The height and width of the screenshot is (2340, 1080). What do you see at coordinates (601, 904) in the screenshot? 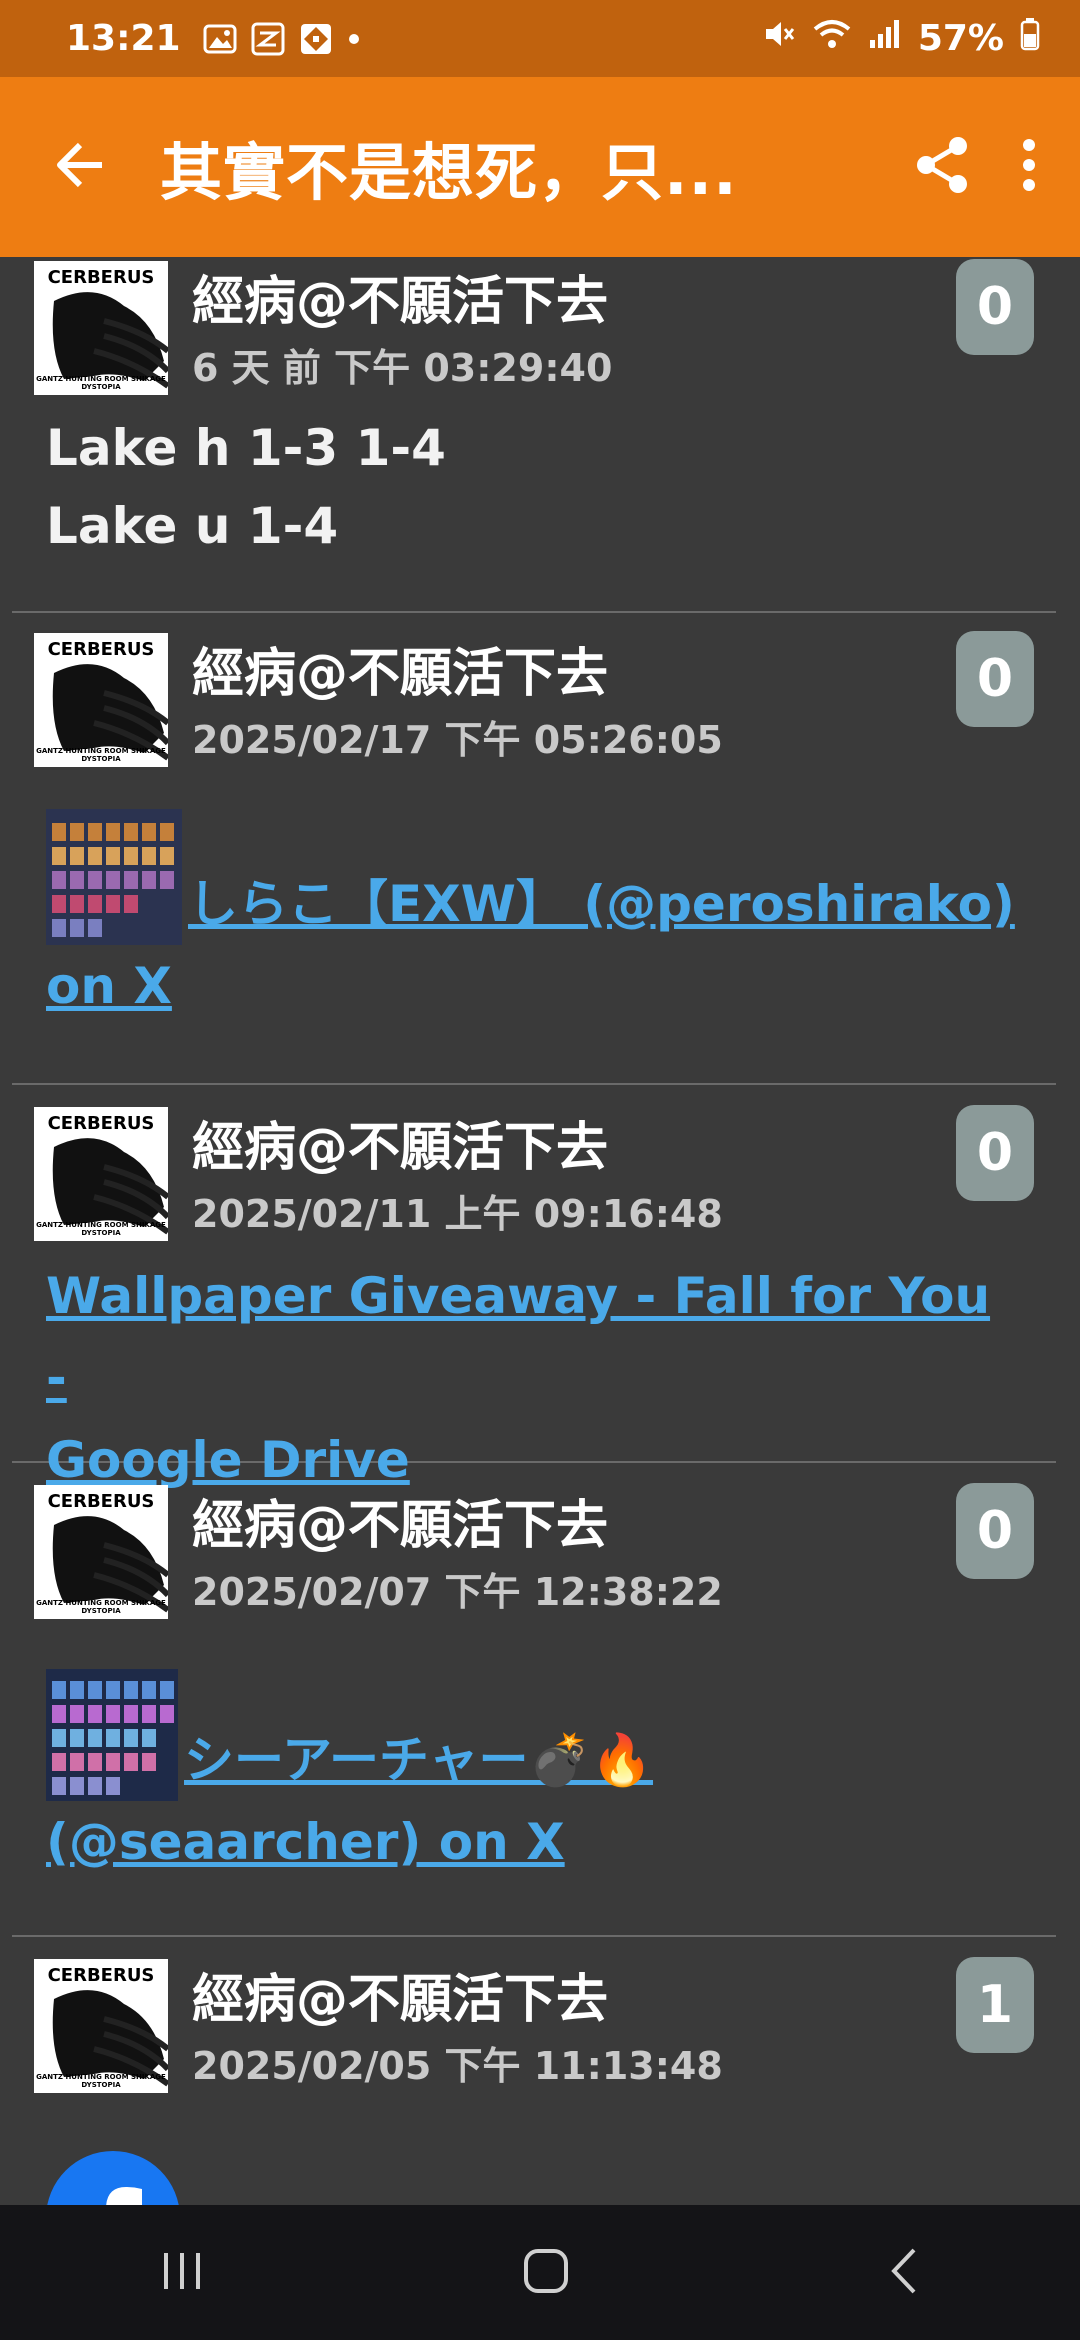
I see `link-text: しらこ【EXW】 (@peroshirako)` at bounding box center [601, 904].